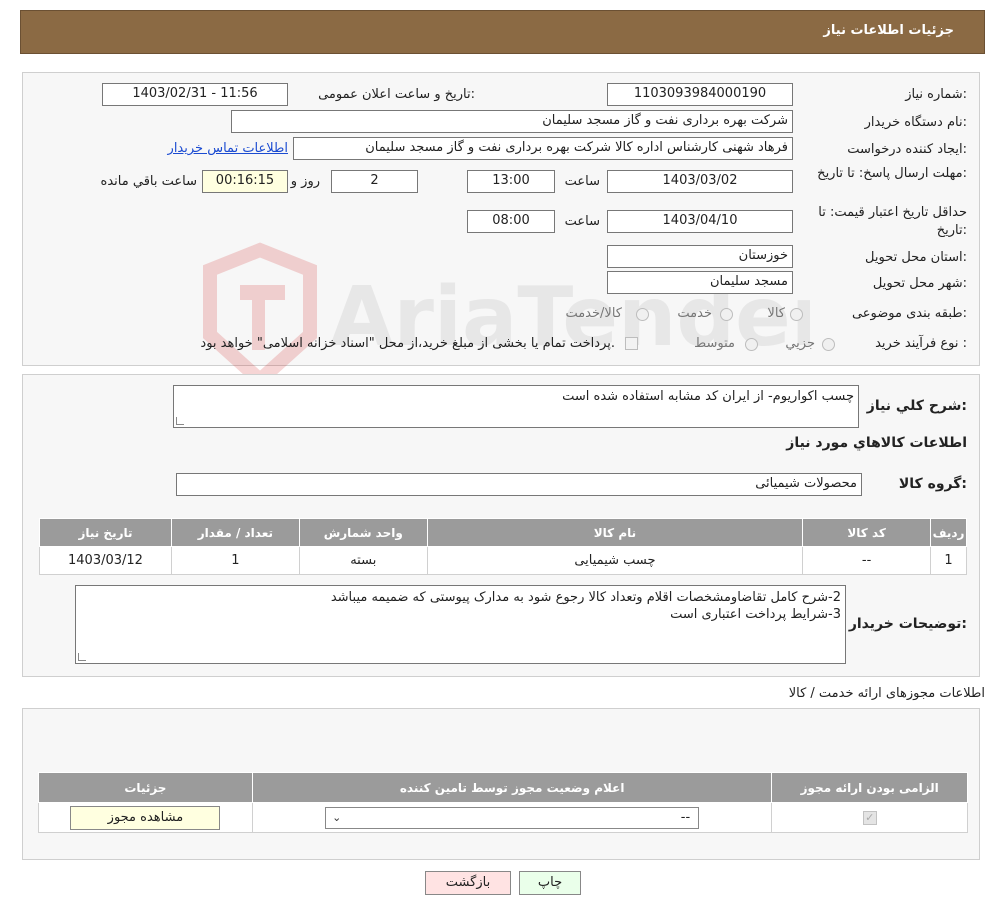 The width and height of the screenshot is (985, 915). What do you see at coordinates (886, 693) in the screenshot?
I see `permits-title: اطلاعات مجوزهای ارائه خدمت / کالا` at bounding box center [886, 693].